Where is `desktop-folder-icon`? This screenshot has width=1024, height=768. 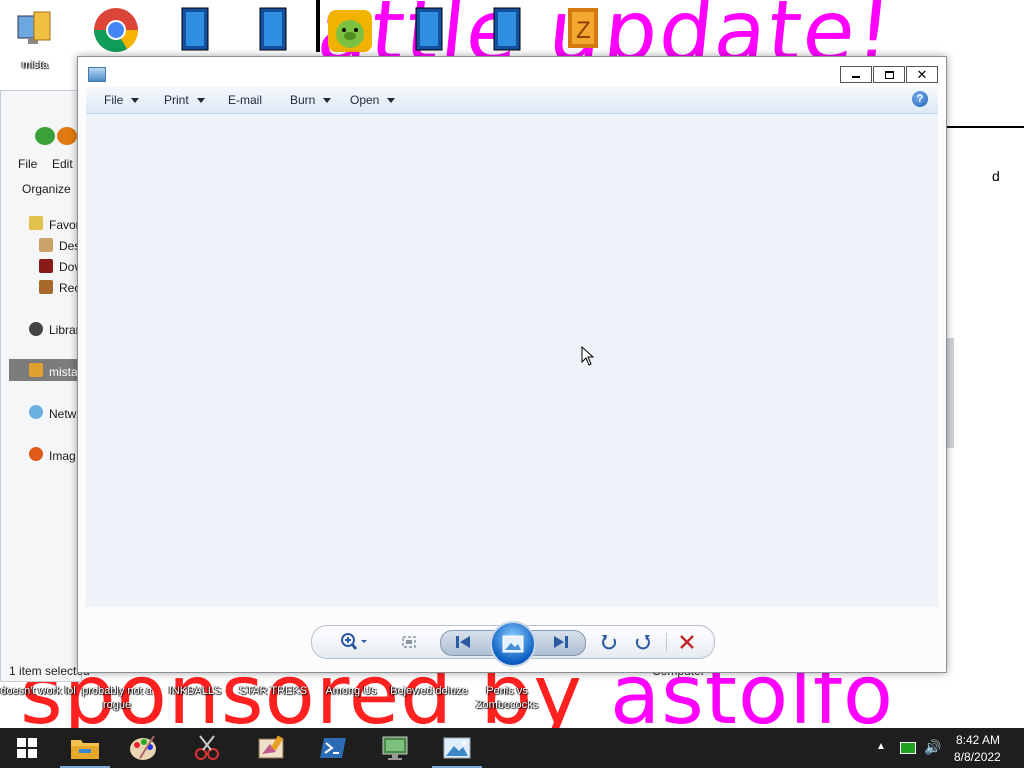
desktop-folder-icon is located at coordinates (46, 245).